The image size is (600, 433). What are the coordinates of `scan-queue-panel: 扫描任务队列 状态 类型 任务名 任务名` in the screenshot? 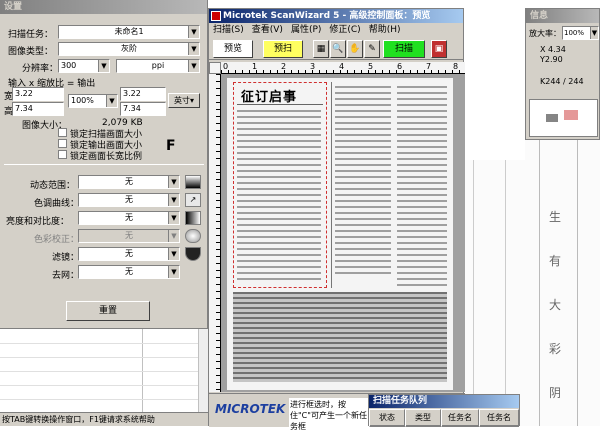 It's located at (444, 410).